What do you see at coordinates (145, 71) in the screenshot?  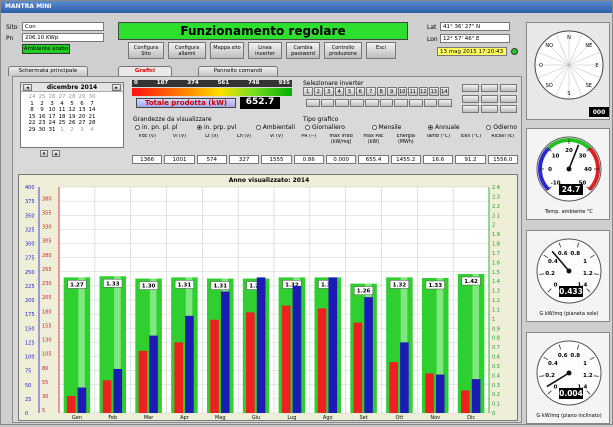 I see `tab-grafici: Grafici` at bounding box center [145, 71].